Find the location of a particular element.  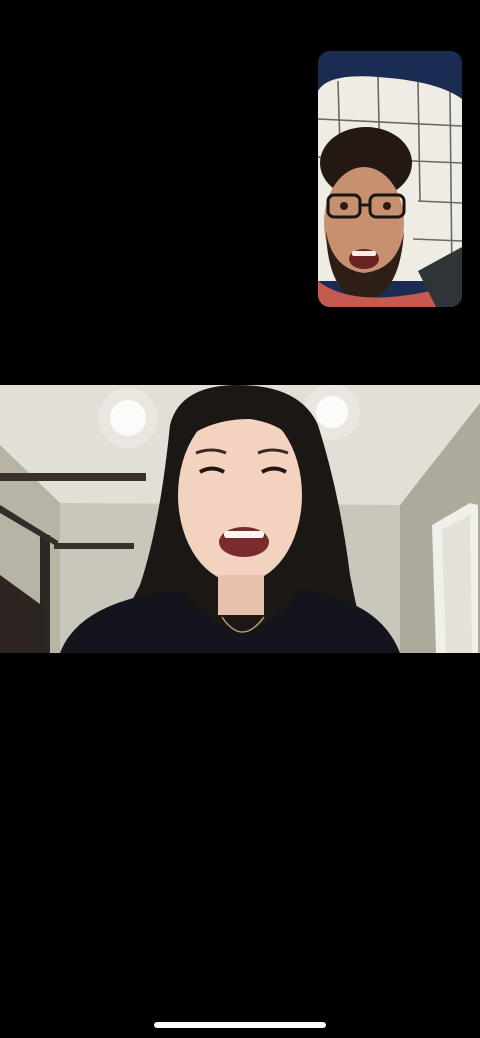

self-view-image is located at coordinates (390, 179).